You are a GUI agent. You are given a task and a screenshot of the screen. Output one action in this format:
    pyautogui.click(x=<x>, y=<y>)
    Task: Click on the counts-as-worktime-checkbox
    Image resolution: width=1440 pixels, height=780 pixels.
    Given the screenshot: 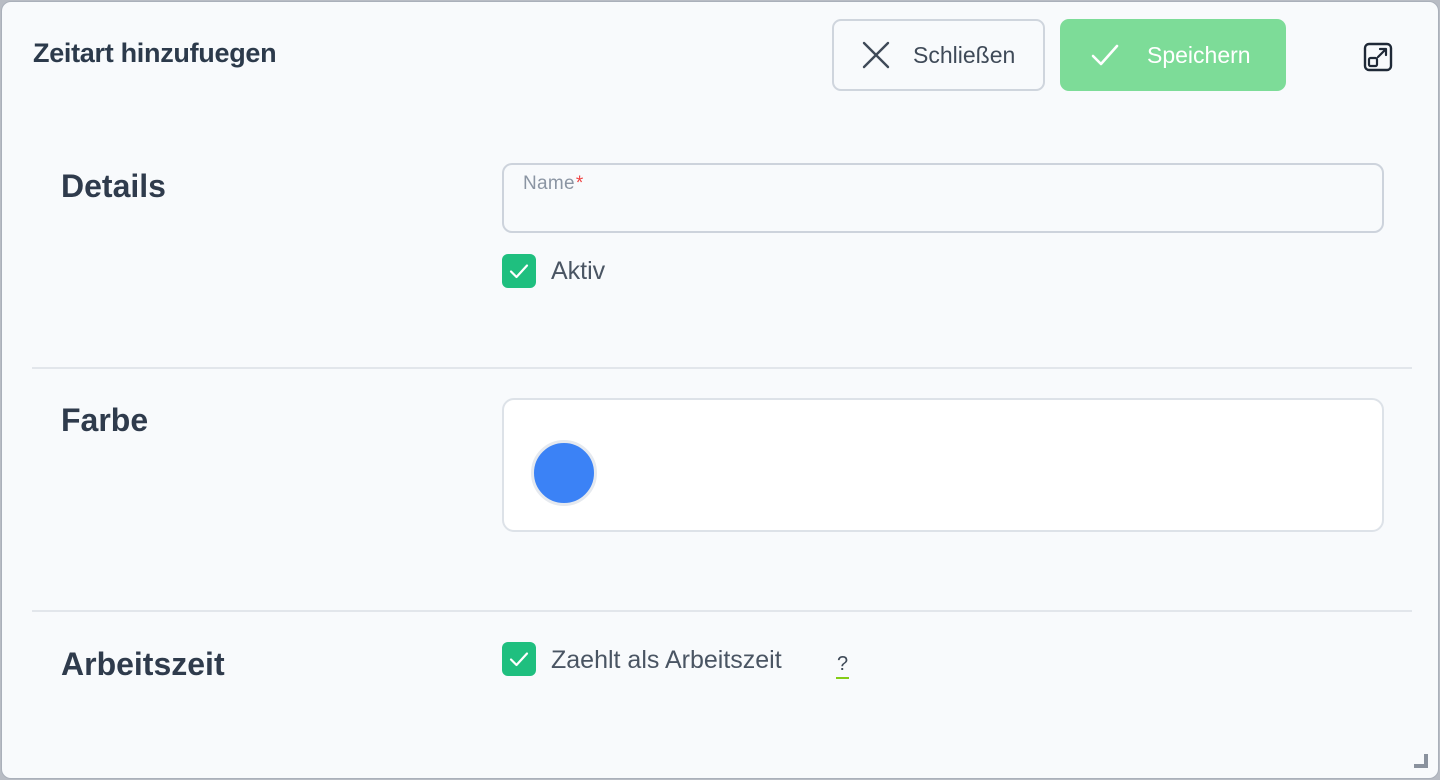 What is the action you would take?
    pyautogui.click(x=519, y=659)
    